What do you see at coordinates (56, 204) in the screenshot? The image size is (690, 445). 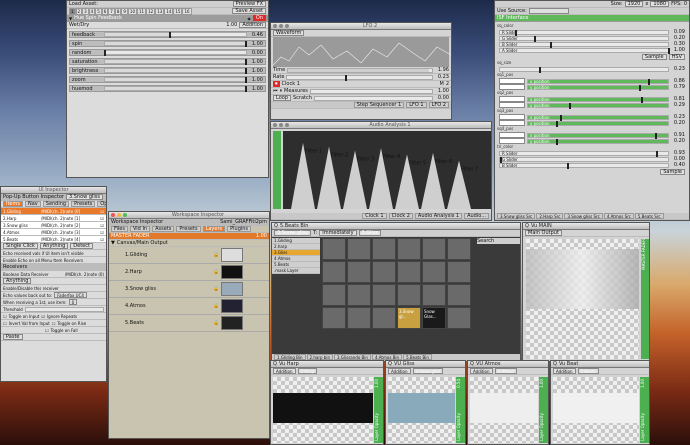 I see `ui-tab: Sending` at bounding box center [56, 204].